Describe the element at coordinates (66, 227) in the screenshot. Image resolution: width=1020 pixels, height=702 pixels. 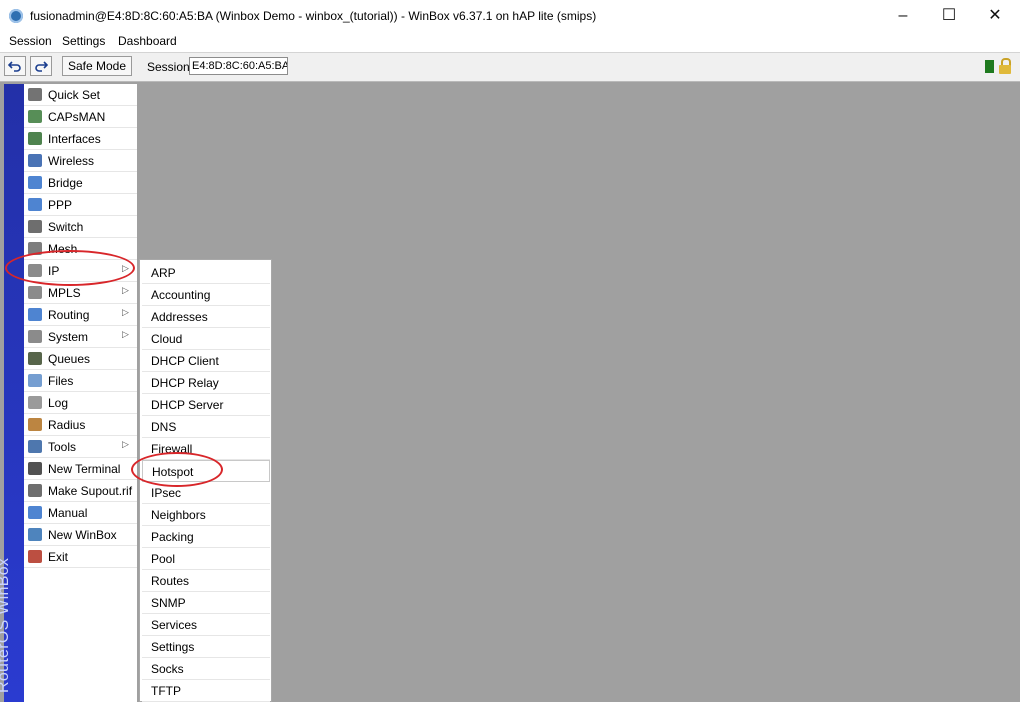
I see `menu-item-label: Switch` at that location.